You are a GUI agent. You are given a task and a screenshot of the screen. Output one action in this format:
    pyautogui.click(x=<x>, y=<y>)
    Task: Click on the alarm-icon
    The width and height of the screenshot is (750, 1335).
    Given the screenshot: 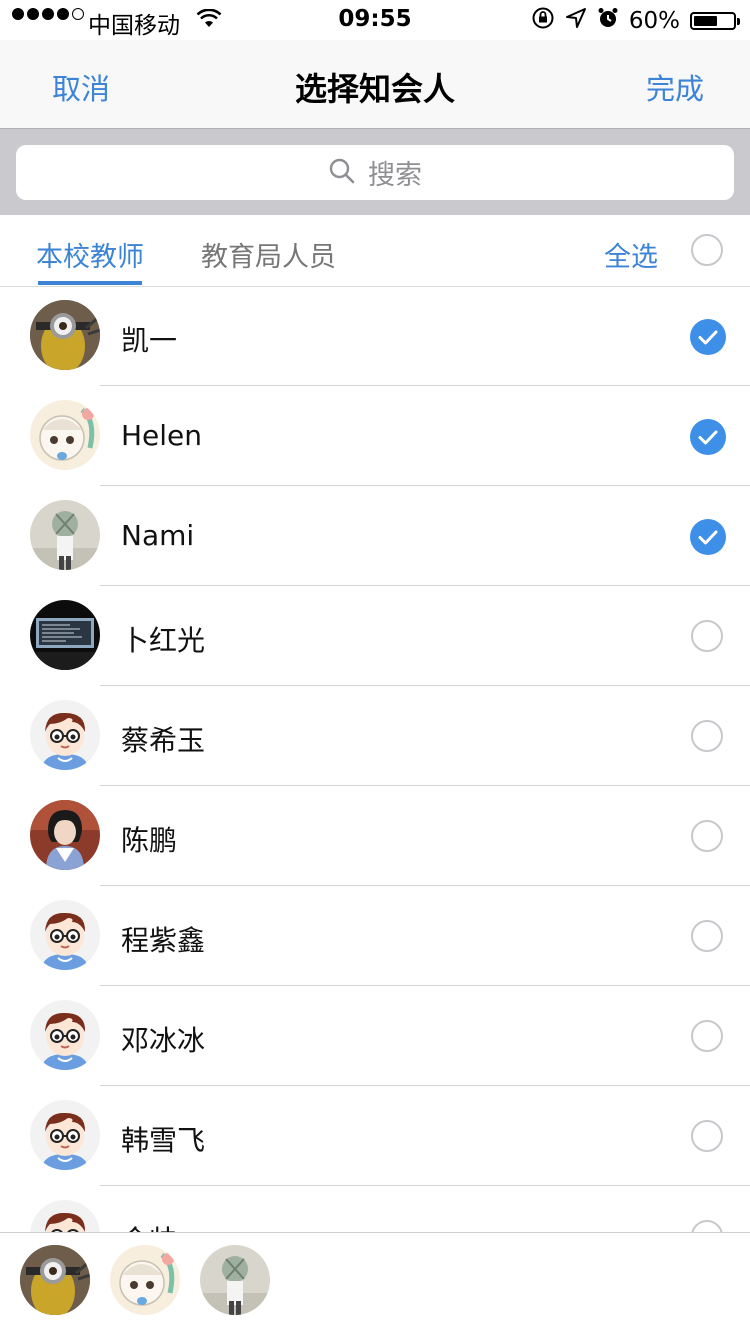 What is the action you would take?
    pyautogui.click(x=608, y=21)
    